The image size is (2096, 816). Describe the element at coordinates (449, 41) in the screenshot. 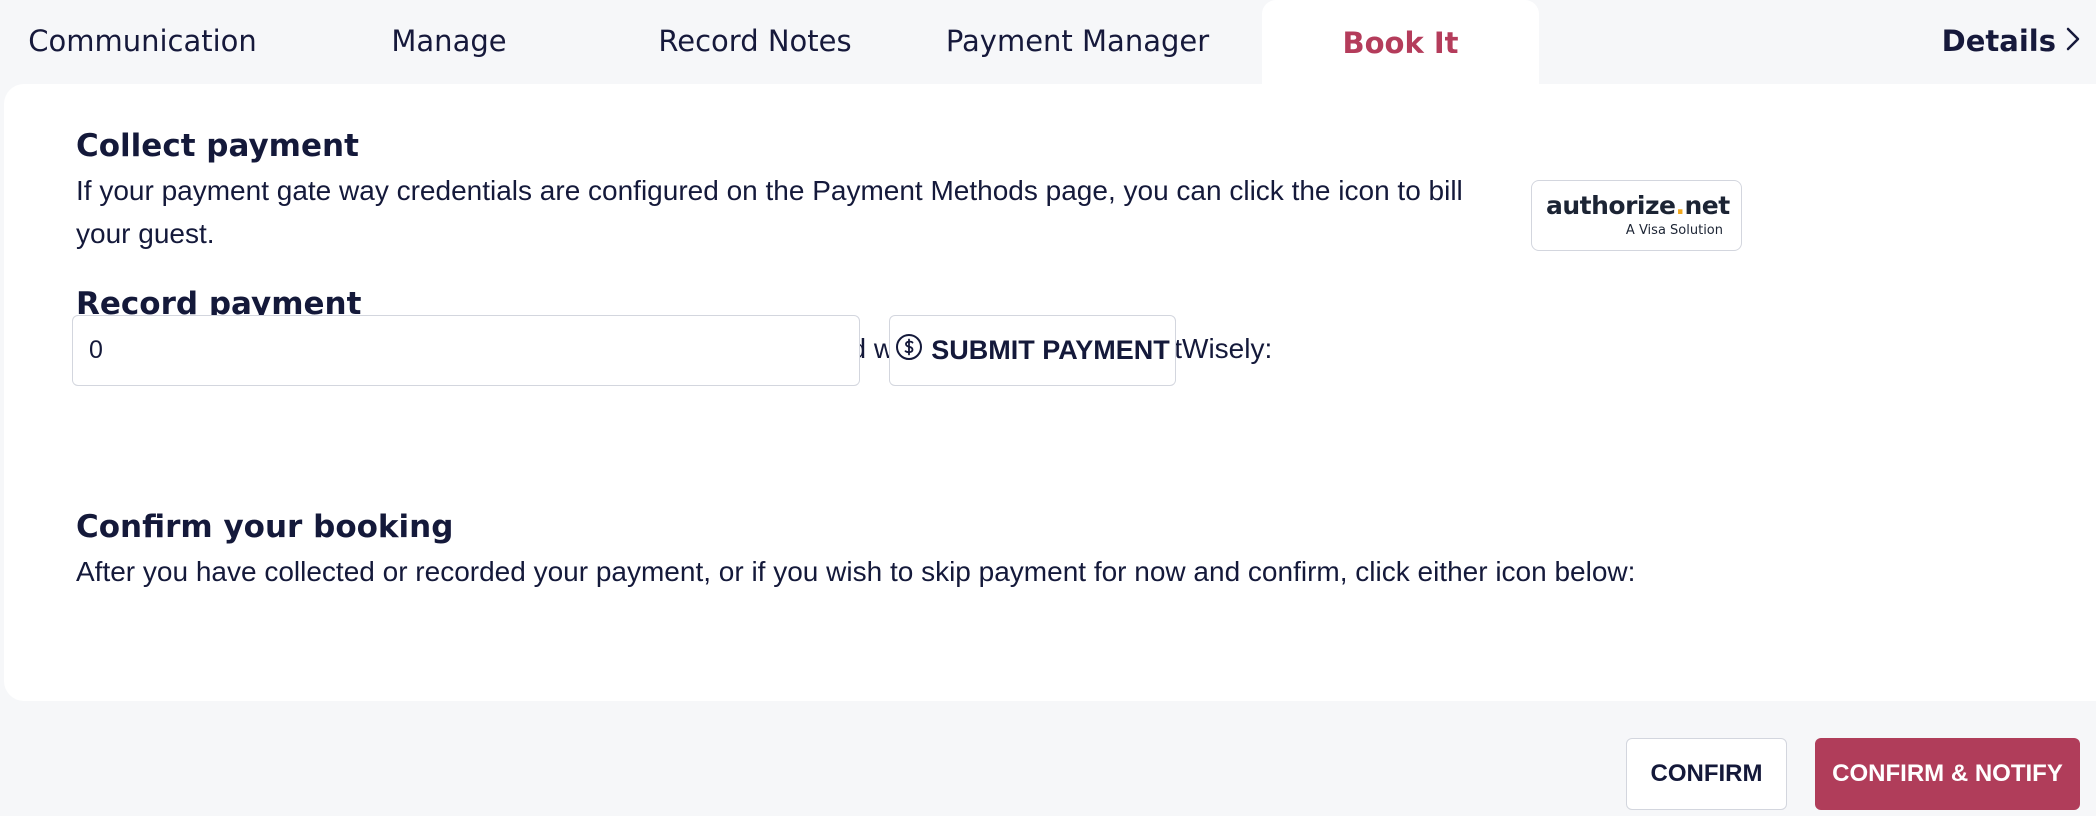

I see `tab-manage: Manage` at that location.